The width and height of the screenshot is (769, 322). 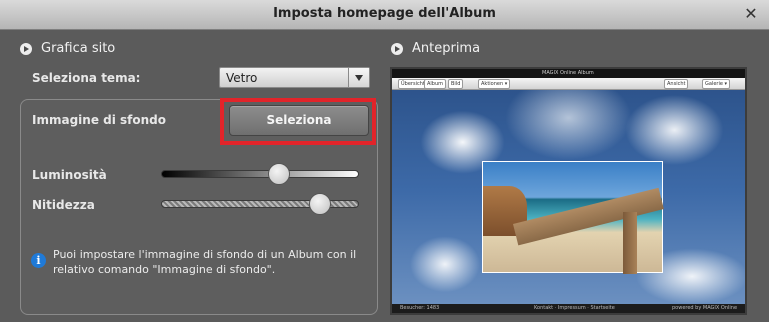 What do you see at coordinates (358, 77) in the screenshot?
I see `chevron-down-icon` at bounding box center [358, 77].